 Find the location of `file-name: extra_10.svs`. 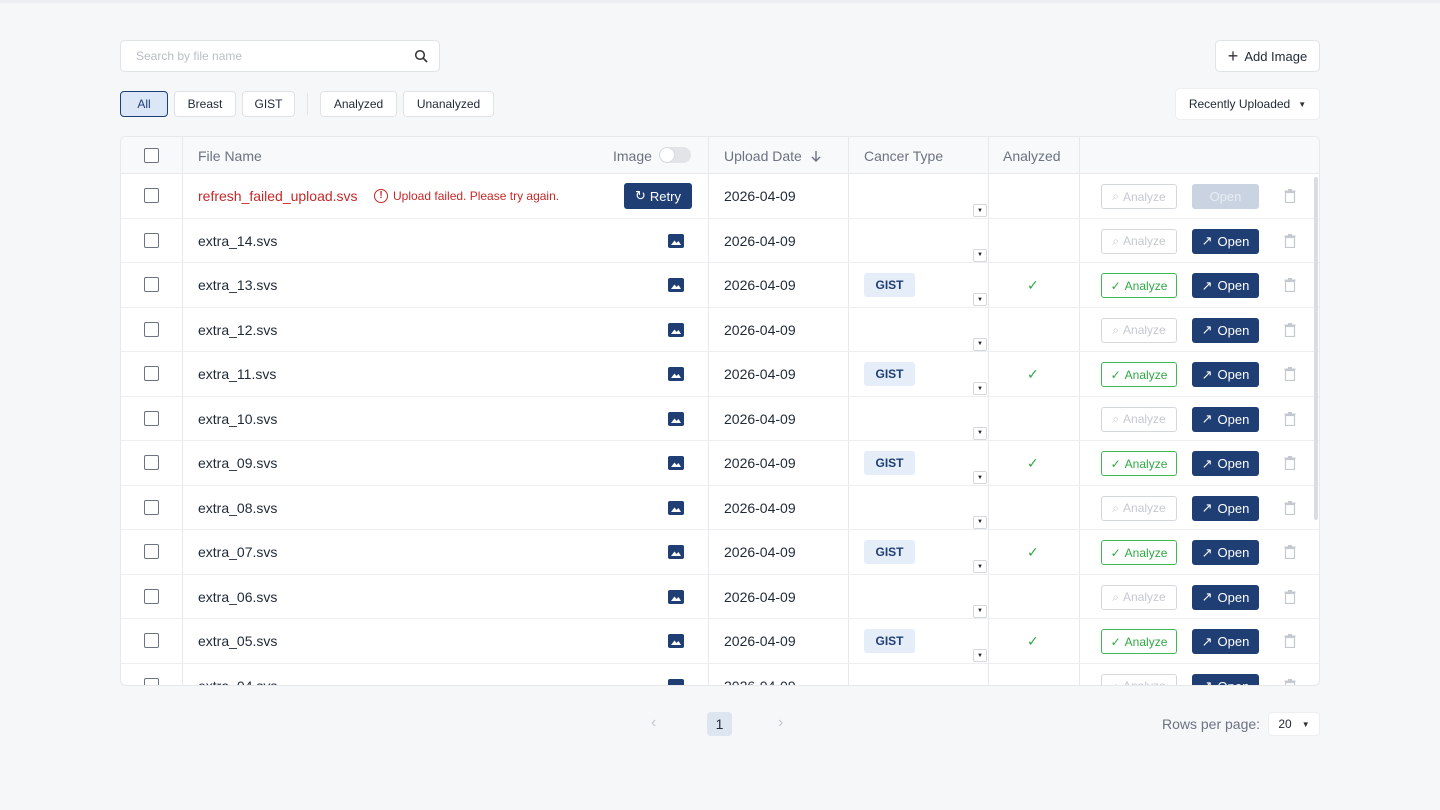

file-name: extra_10.svs is located at coordinates (237, 419).